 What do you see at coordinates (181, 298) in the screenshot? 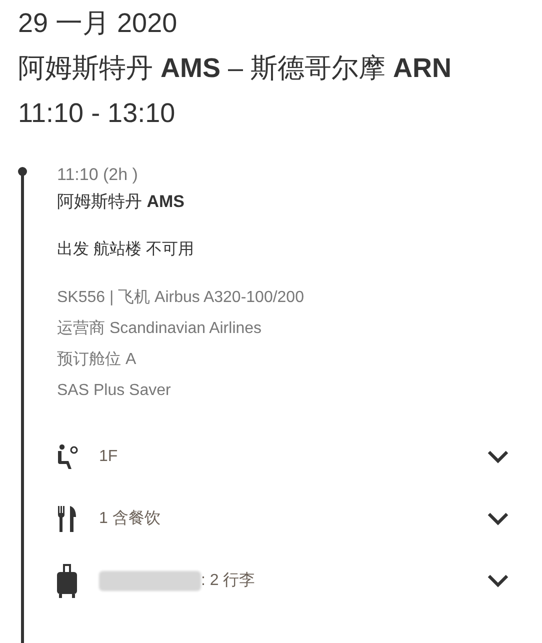
I see `flight-detail: SK556 | 飞机 Airbus A320-100/200` at bounding box center [181, 298].